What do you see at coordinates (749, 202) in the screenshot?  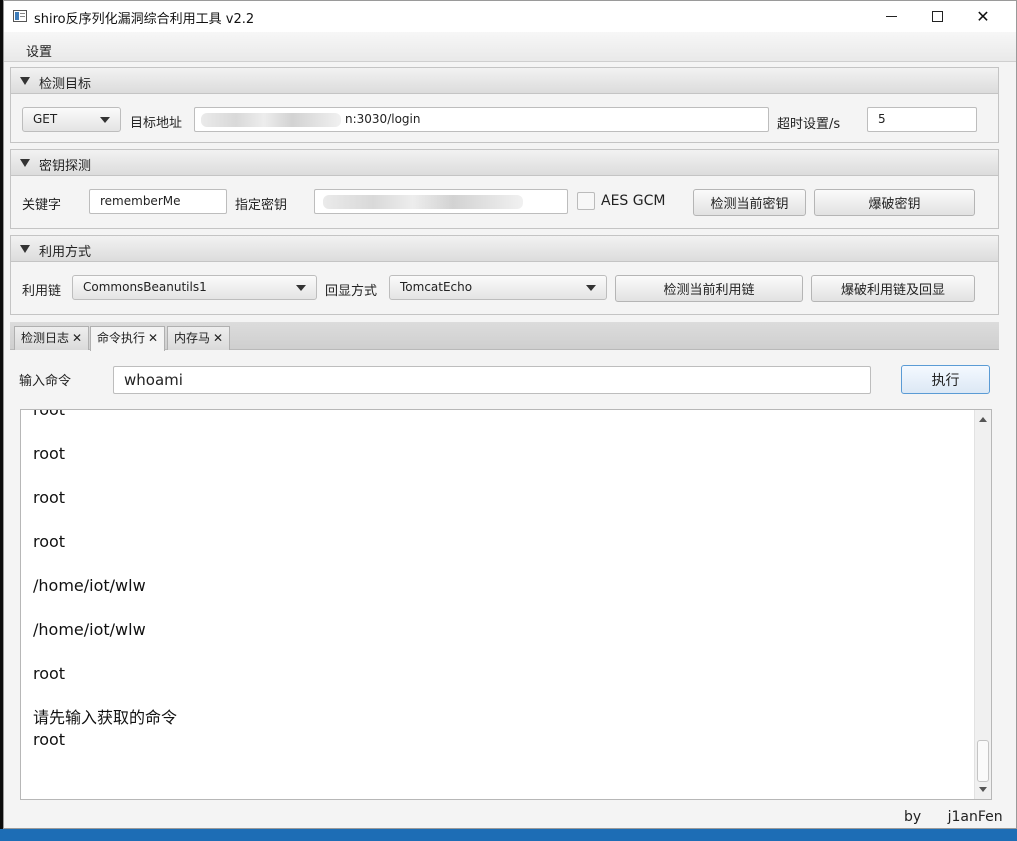 I see `check-key-button: 检测当前密钥` at bounding box center [749, 202].